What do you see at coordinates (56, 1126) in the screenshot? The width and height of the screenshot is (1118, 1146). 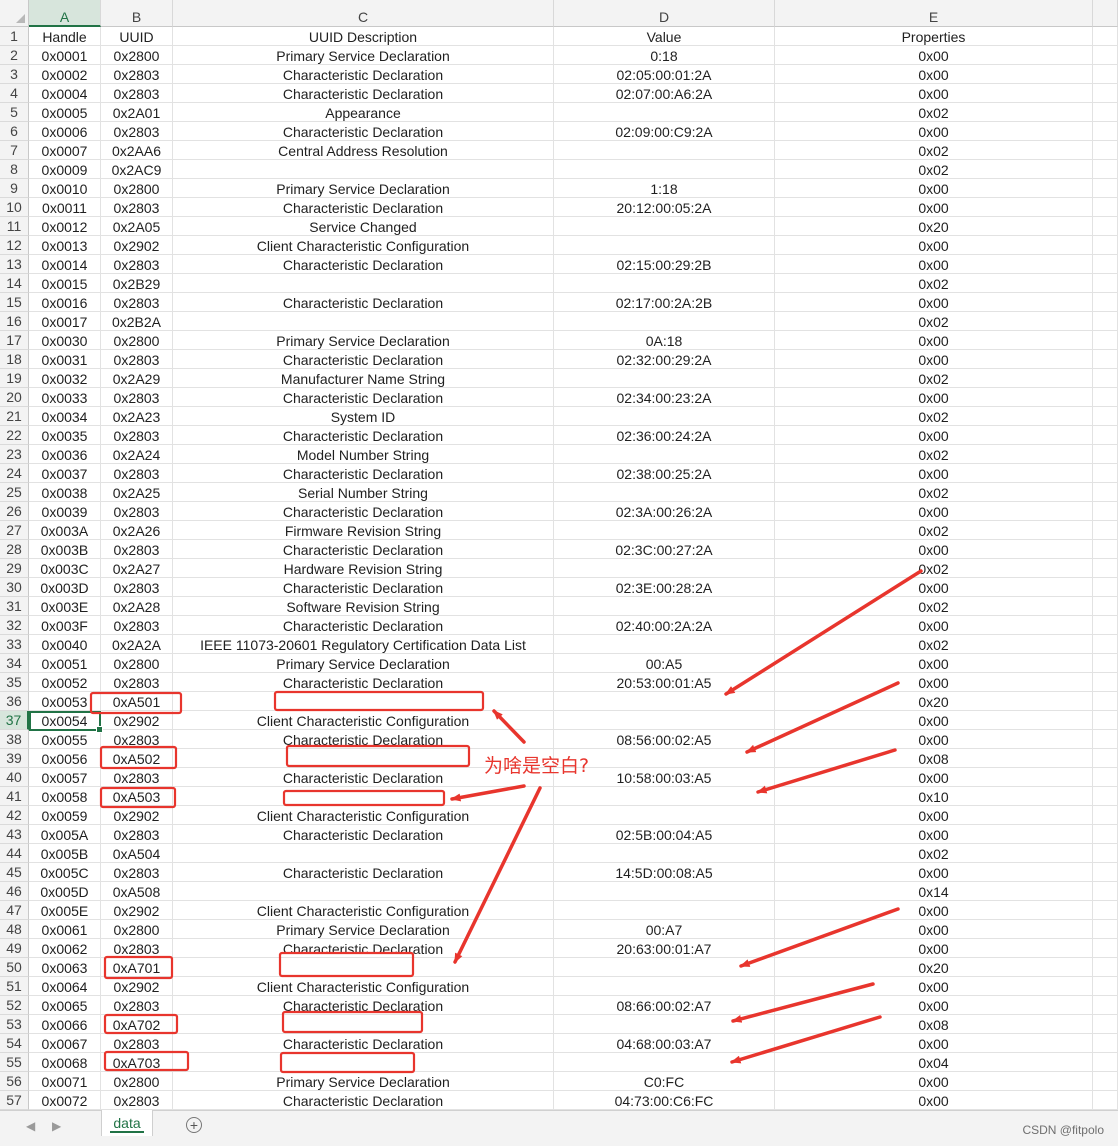 I see `next-sheet-icon: ▶` at bounding box center [56, 1126].